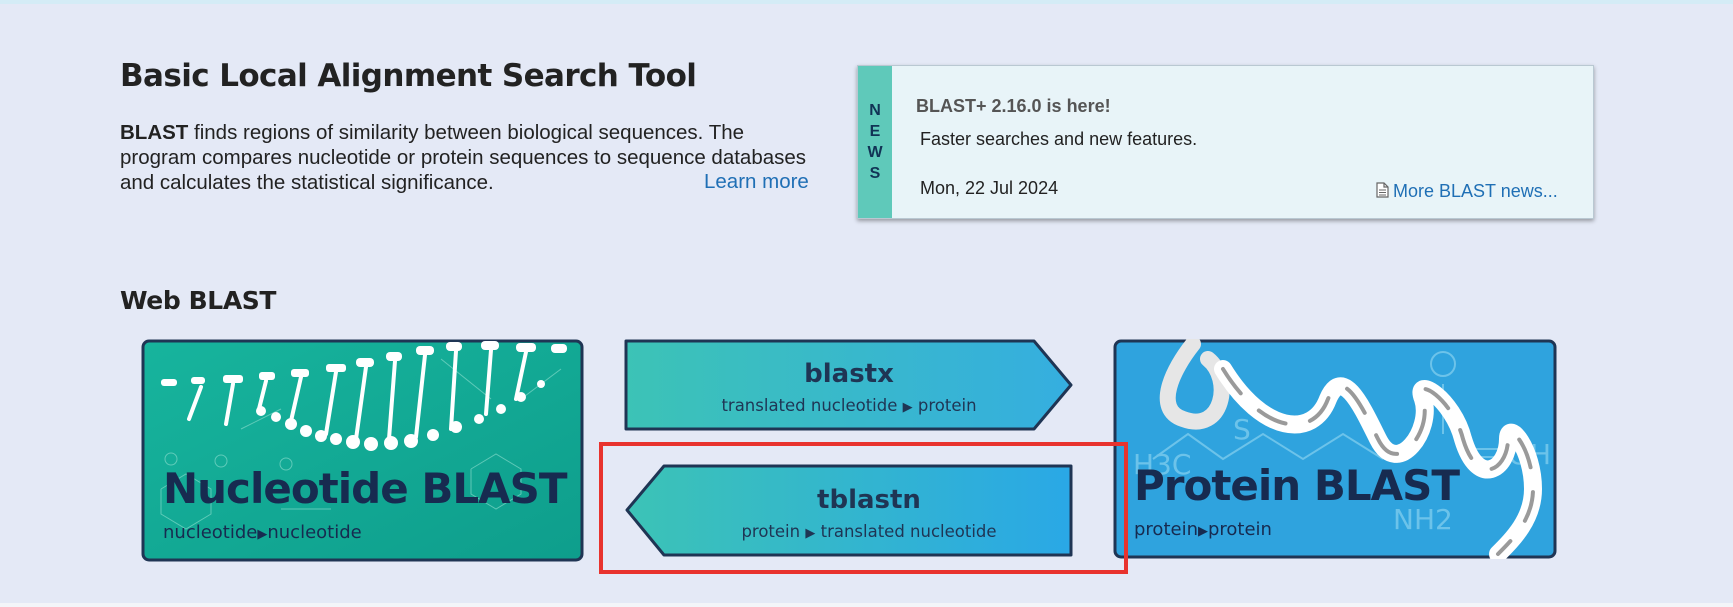 The image size is (1733, 607). I want to click on tblastn-card: tblastn protein ▶ translated nucleotide, so click(849, 510).